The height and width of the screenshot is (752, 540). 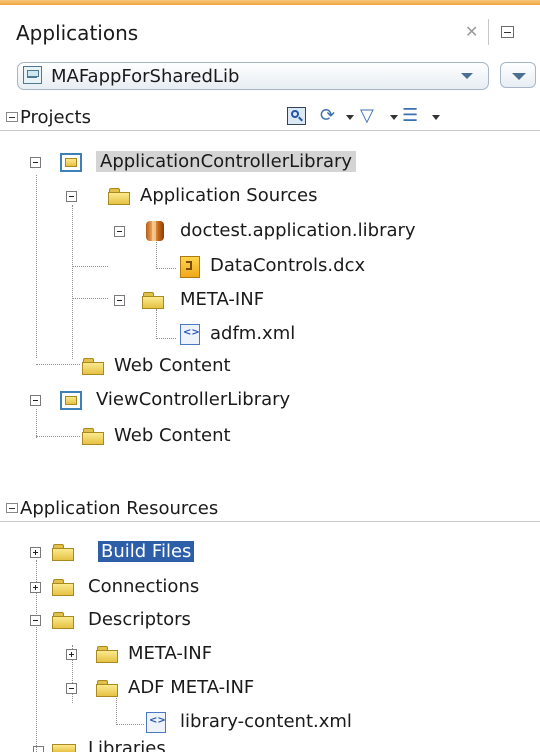 I want to click on tree-item: doctest.application.library, so click(x=270, y=232).